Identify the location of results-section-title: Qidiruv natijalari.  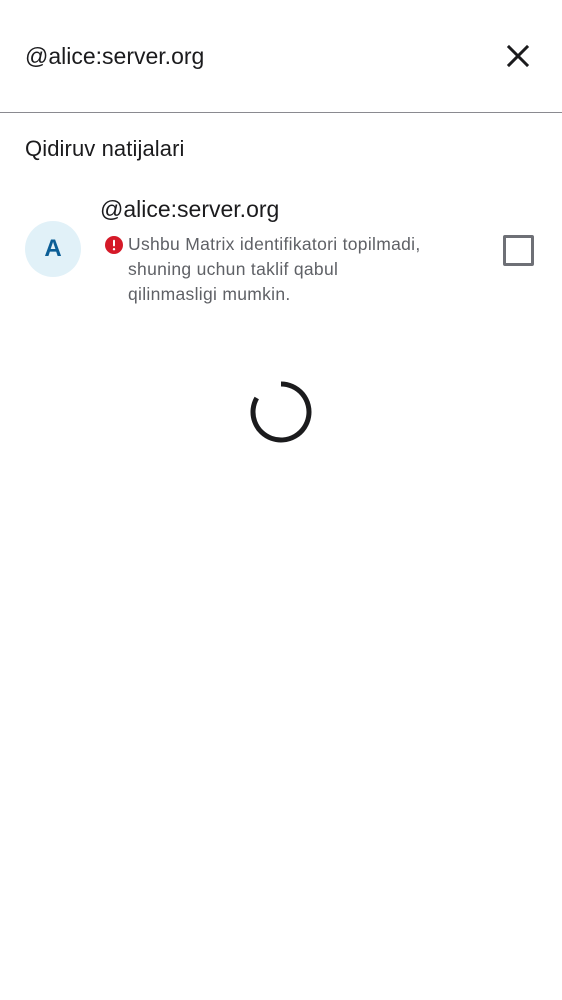
(105, 148).